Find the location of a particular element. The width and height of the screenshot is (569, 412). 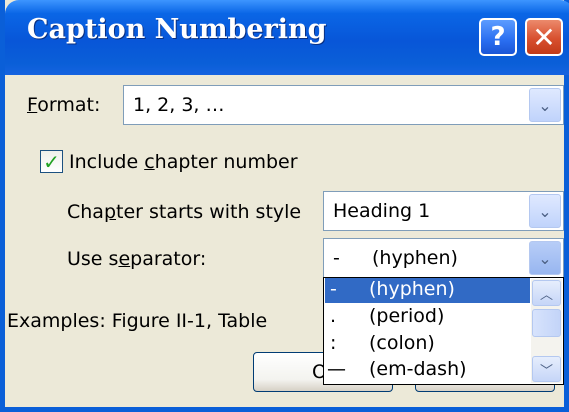

help-icon: ? is located at coordinates (498, 37).